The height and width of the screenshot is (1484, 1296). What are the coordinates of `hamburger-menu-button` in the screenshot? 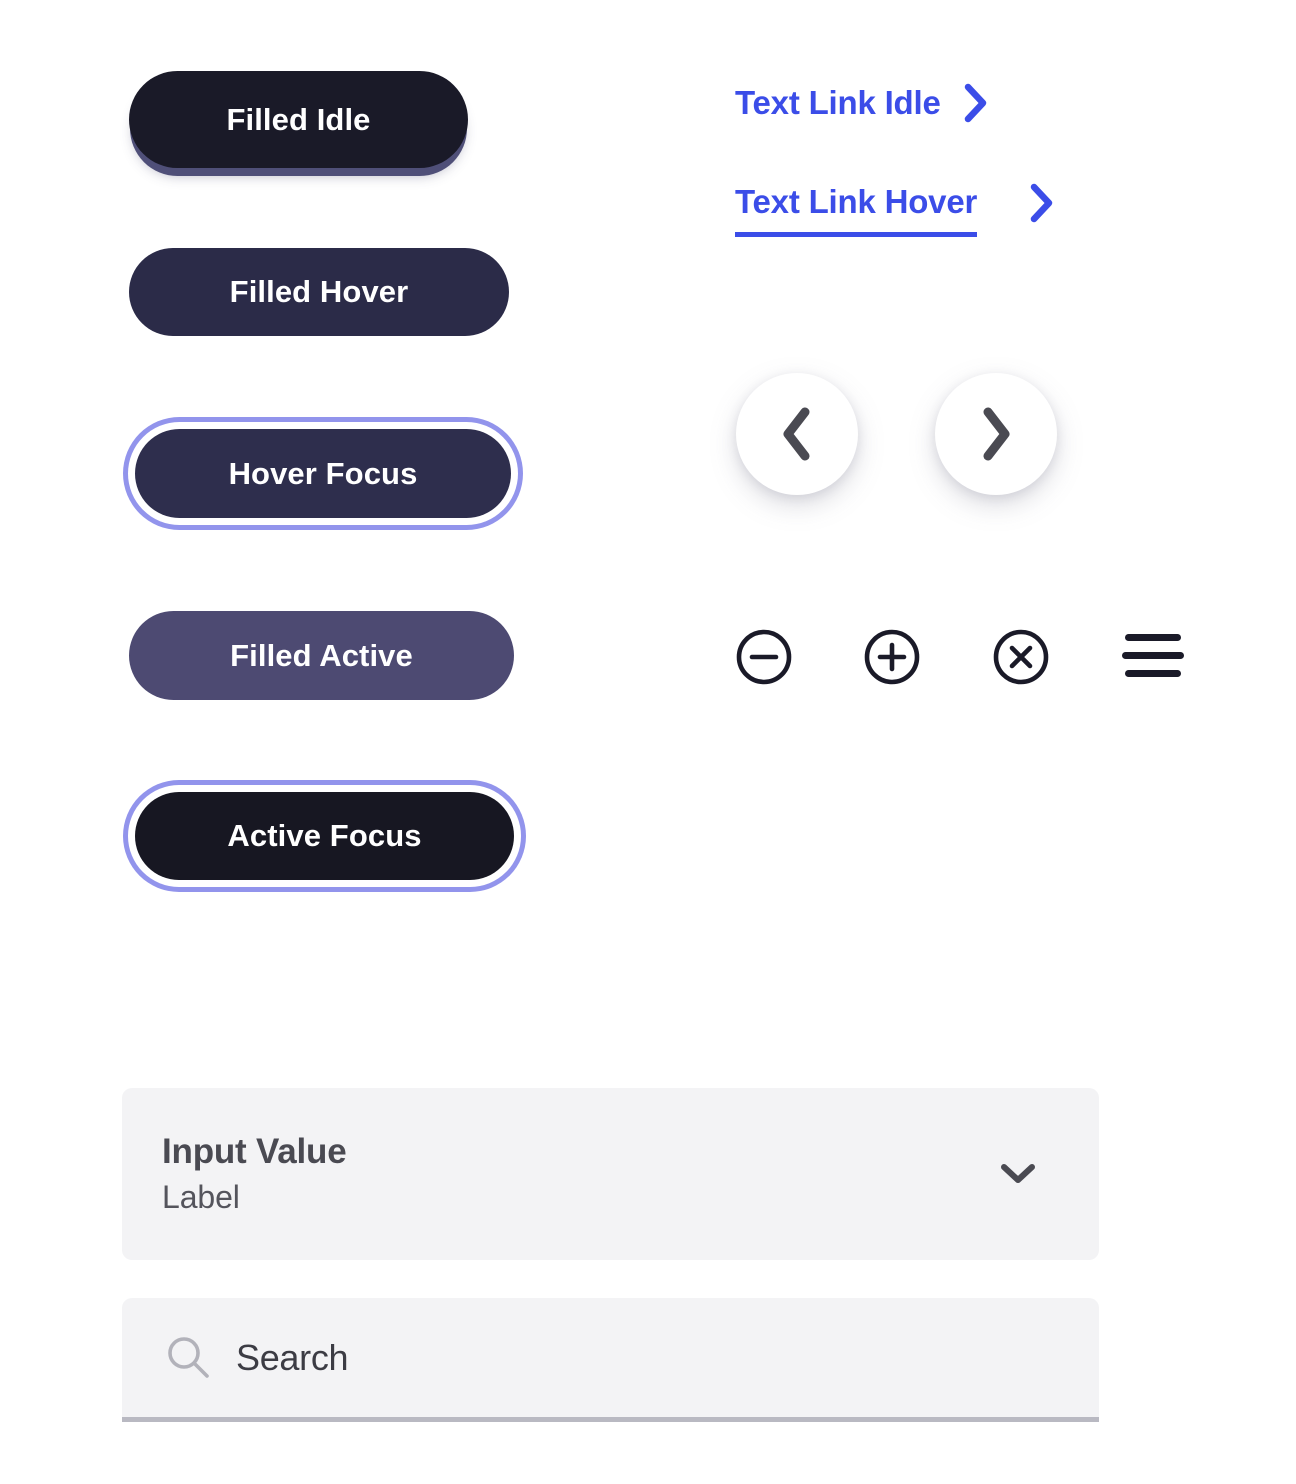 It's located at (1153, 656).